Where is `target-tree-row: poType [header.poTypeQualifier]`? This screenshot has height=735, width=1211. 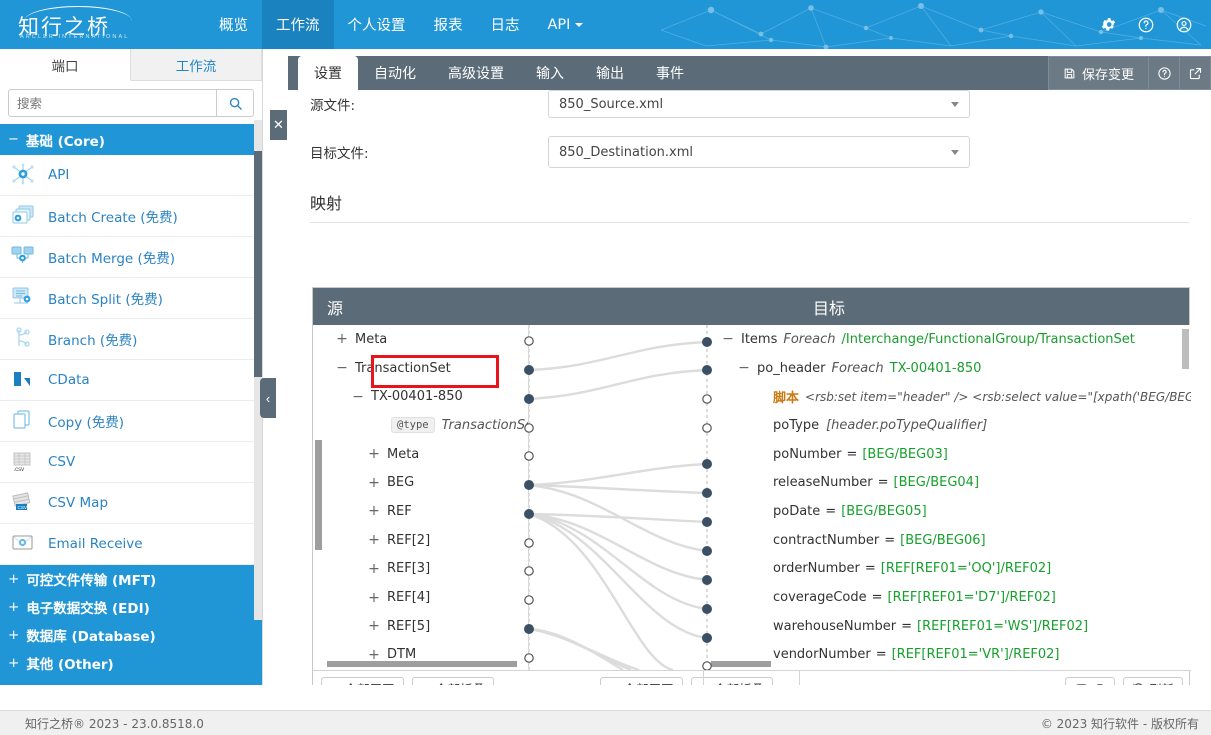 target-tree-row: poType [header.poTypeQualifier] is located at coordinates (949, 425).